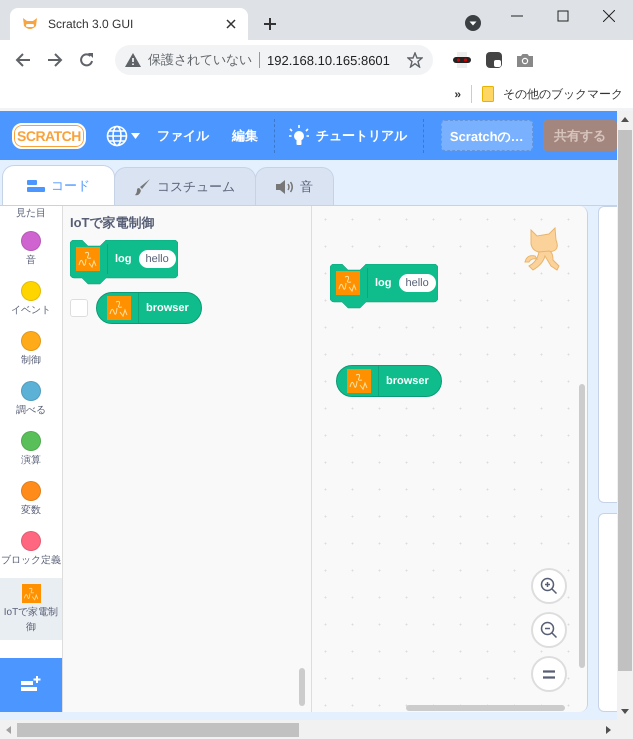  What do you see at coordinates (415, 60) in the screenshot?
I see `star-icon` at bounding box center [415, 60].